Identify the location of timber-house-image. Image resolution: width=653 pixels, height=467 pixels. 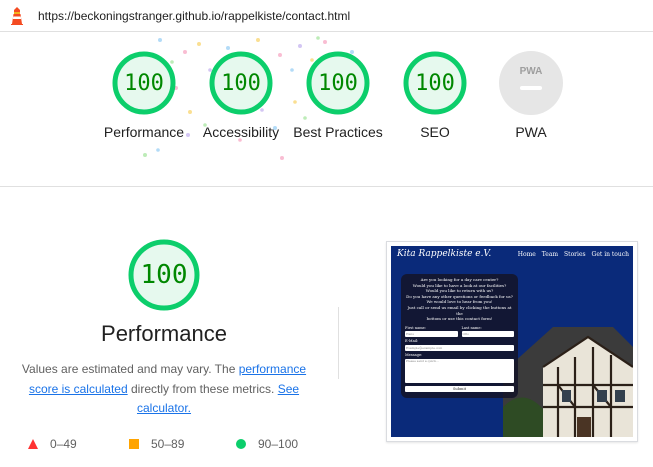
(568, 382).